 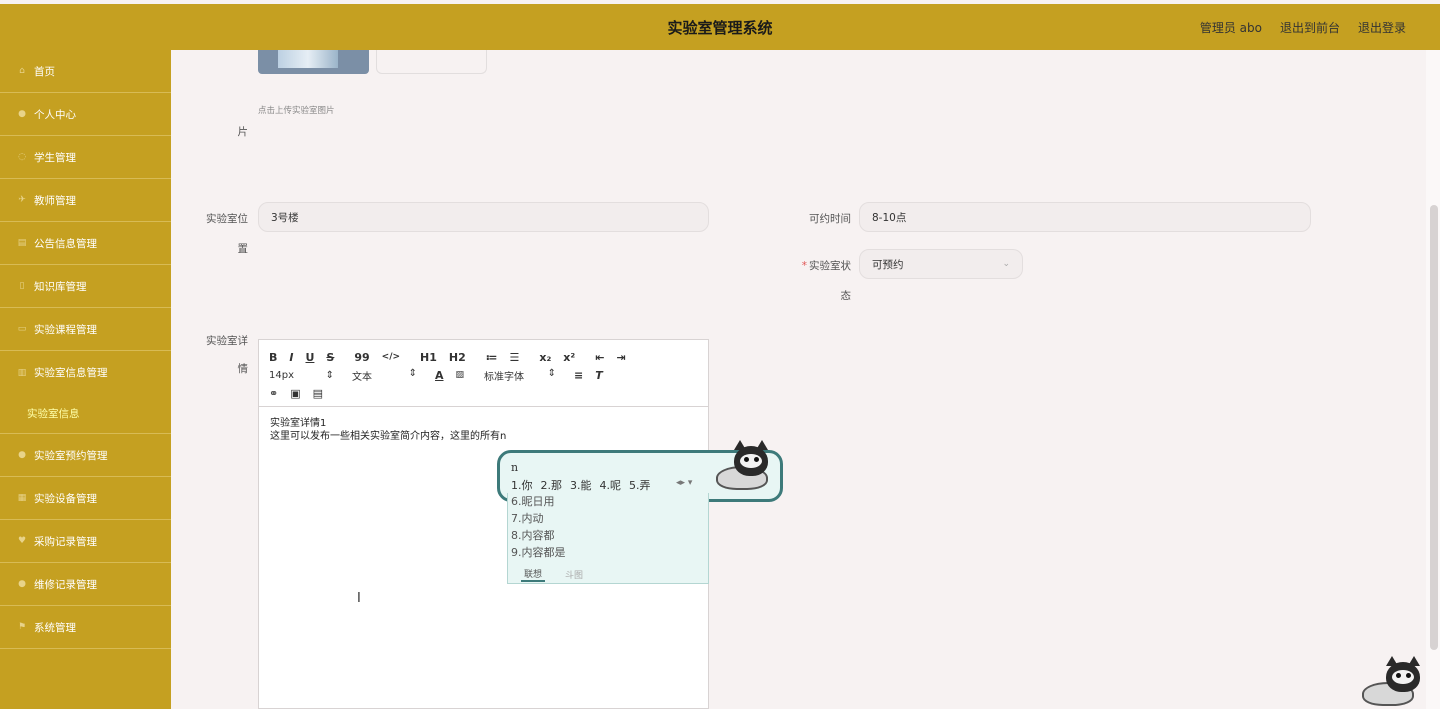 I want to click on repair-icon: ●, so click(x=22, y=584).